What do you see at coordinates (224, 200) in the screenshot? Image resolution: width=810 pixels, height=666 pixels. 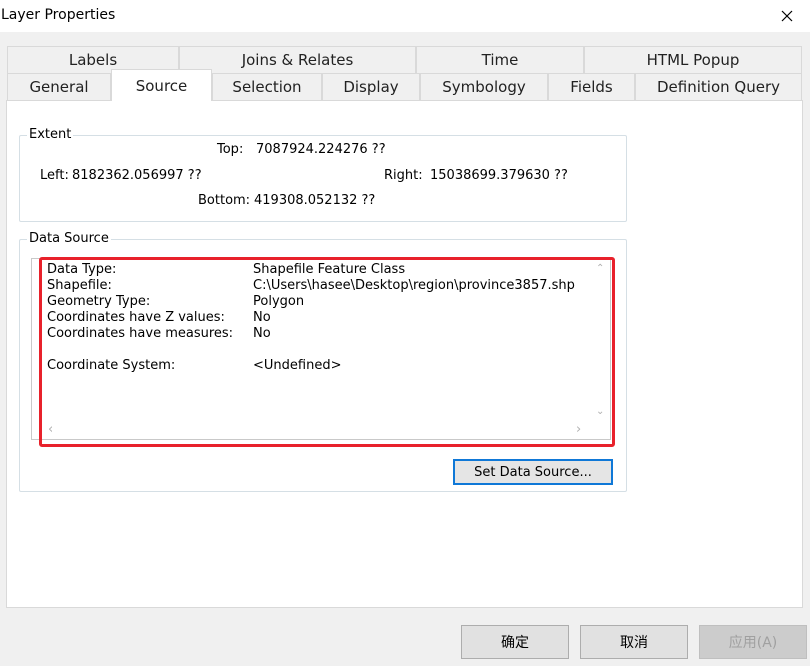 I see `extent-bottom-label: Bottom:` at bounding box center [224, 200].